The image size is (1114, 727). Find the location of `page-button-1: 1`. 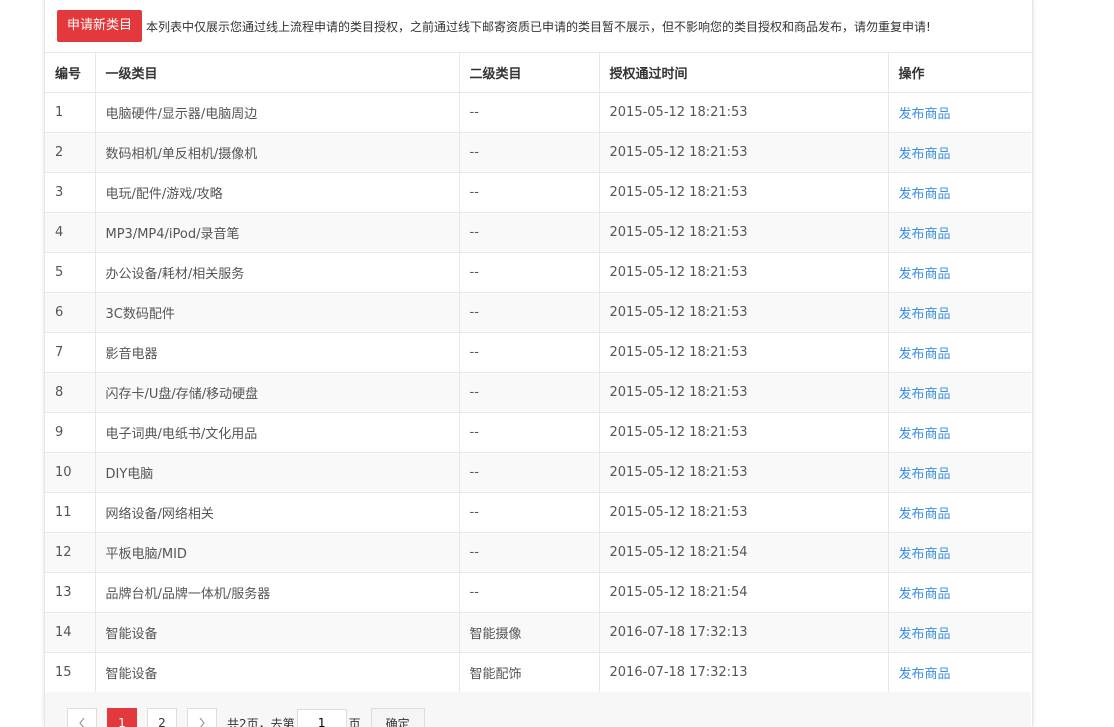

page-button-1: 1 is located at coordinates (122, 717).